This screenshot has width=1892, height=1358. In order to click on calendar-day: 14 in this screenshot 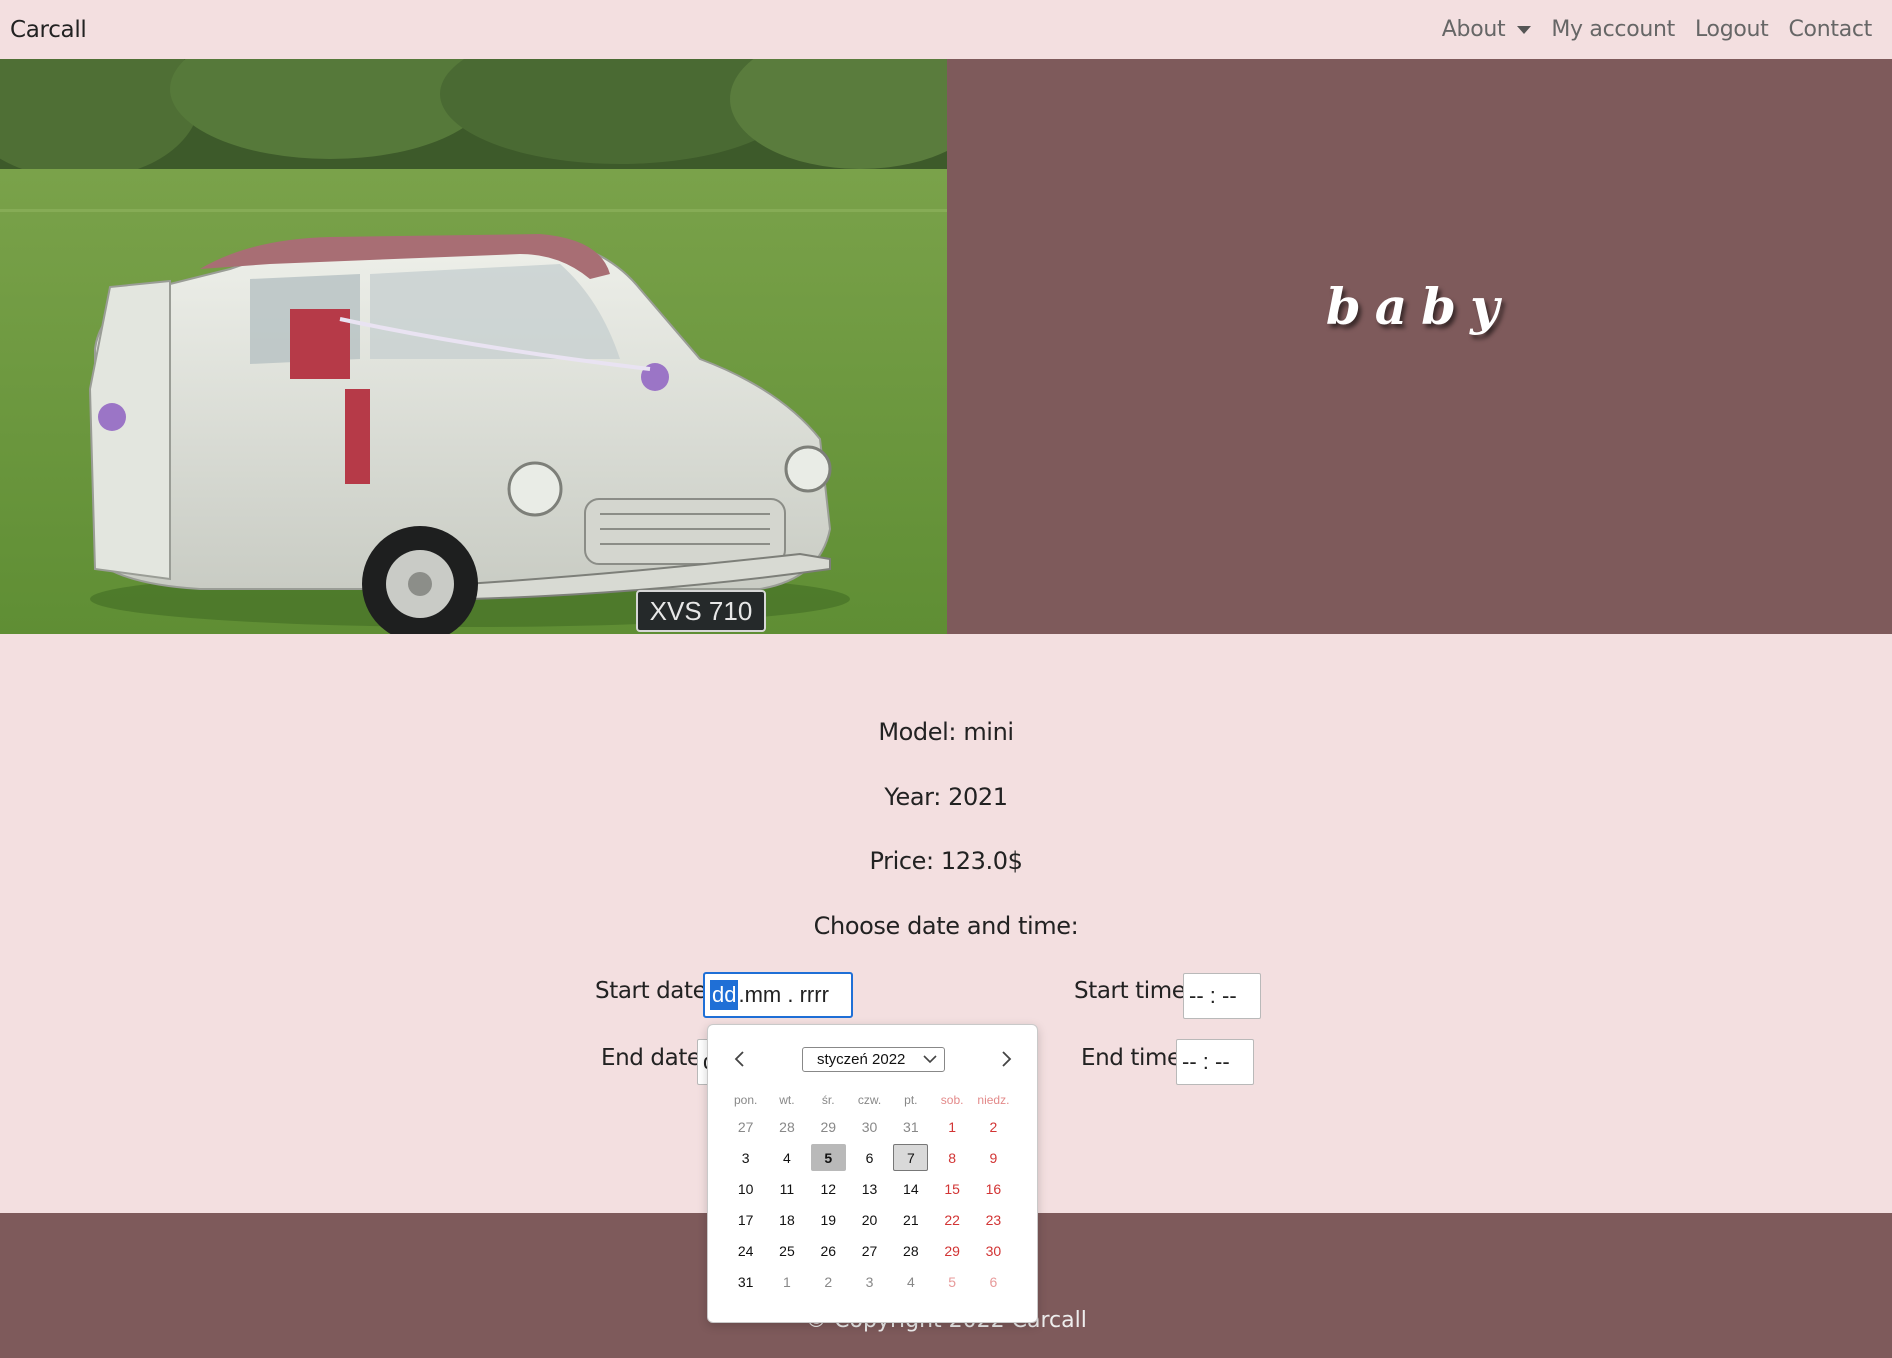, I will do `click(910, 1188)`.